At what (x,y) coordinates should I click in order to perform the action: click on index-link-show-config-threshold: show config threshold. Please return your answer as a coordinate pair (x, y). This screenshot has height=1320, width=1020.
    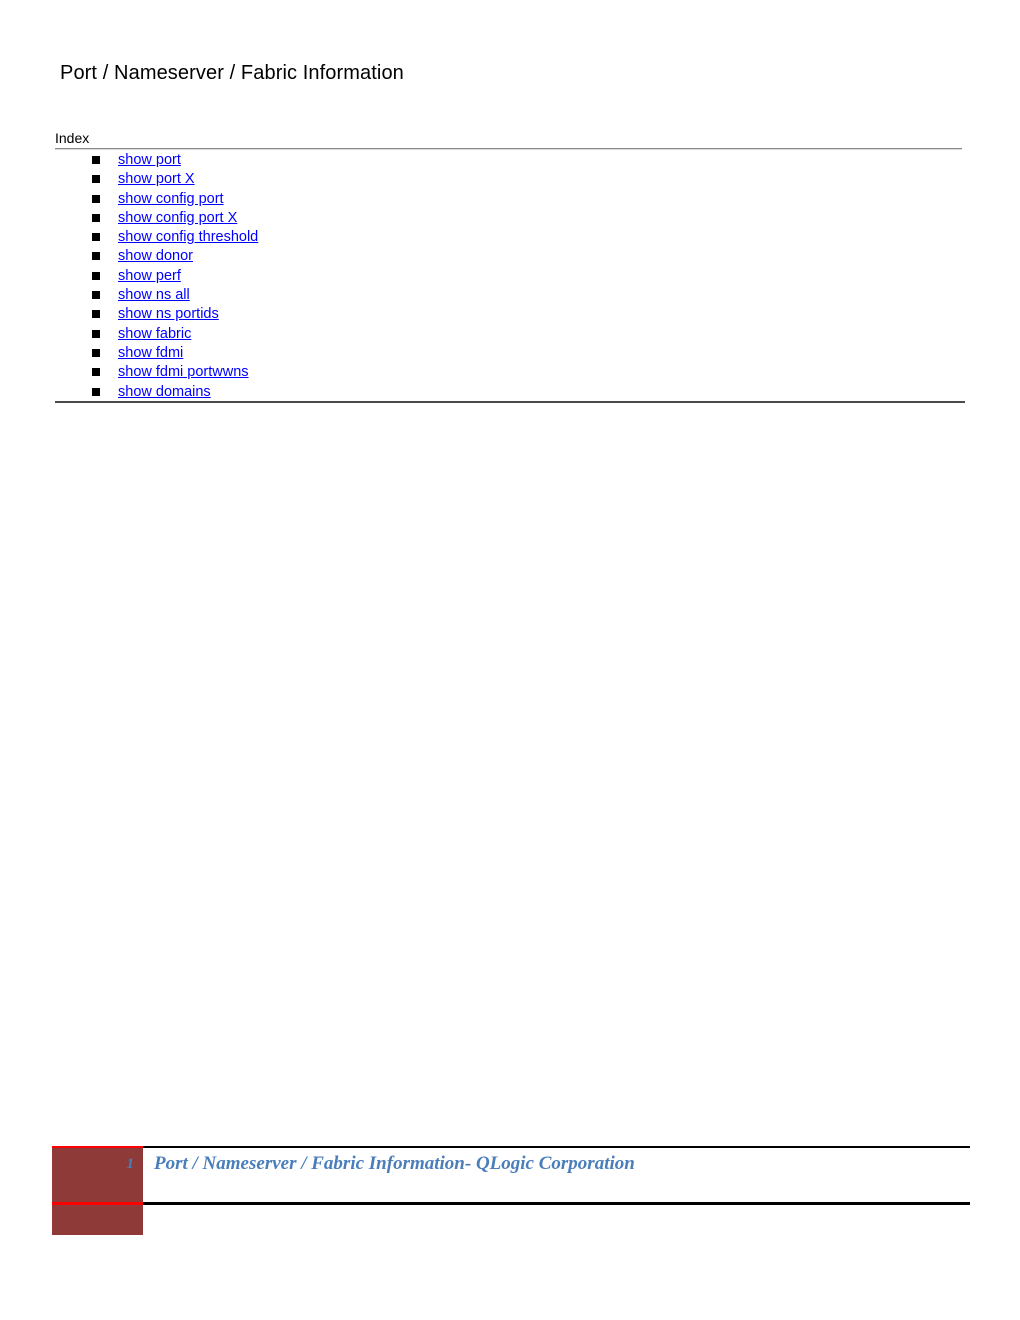
    Looking at the image, I should click on (188, 237).